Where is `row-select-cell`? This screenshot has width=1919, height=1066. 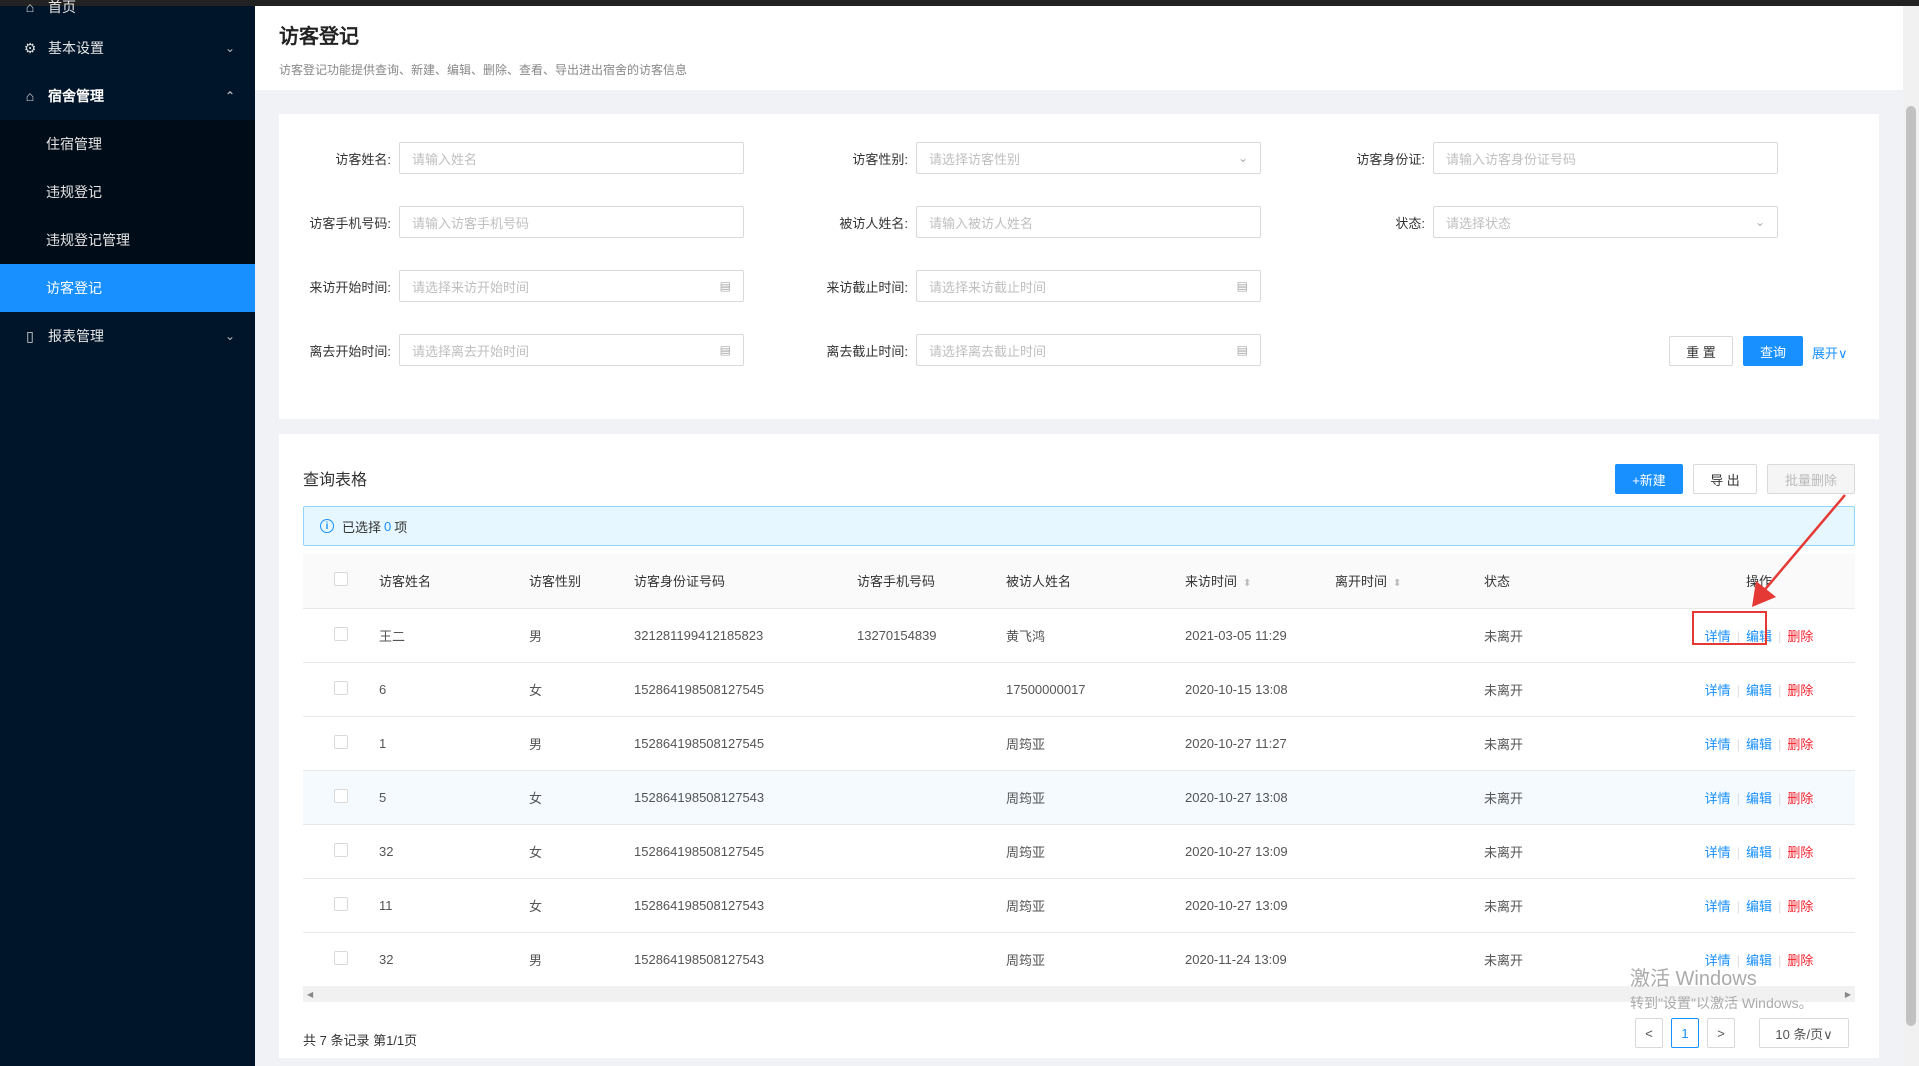
row-select-cell is located at coordinates (341, 797).